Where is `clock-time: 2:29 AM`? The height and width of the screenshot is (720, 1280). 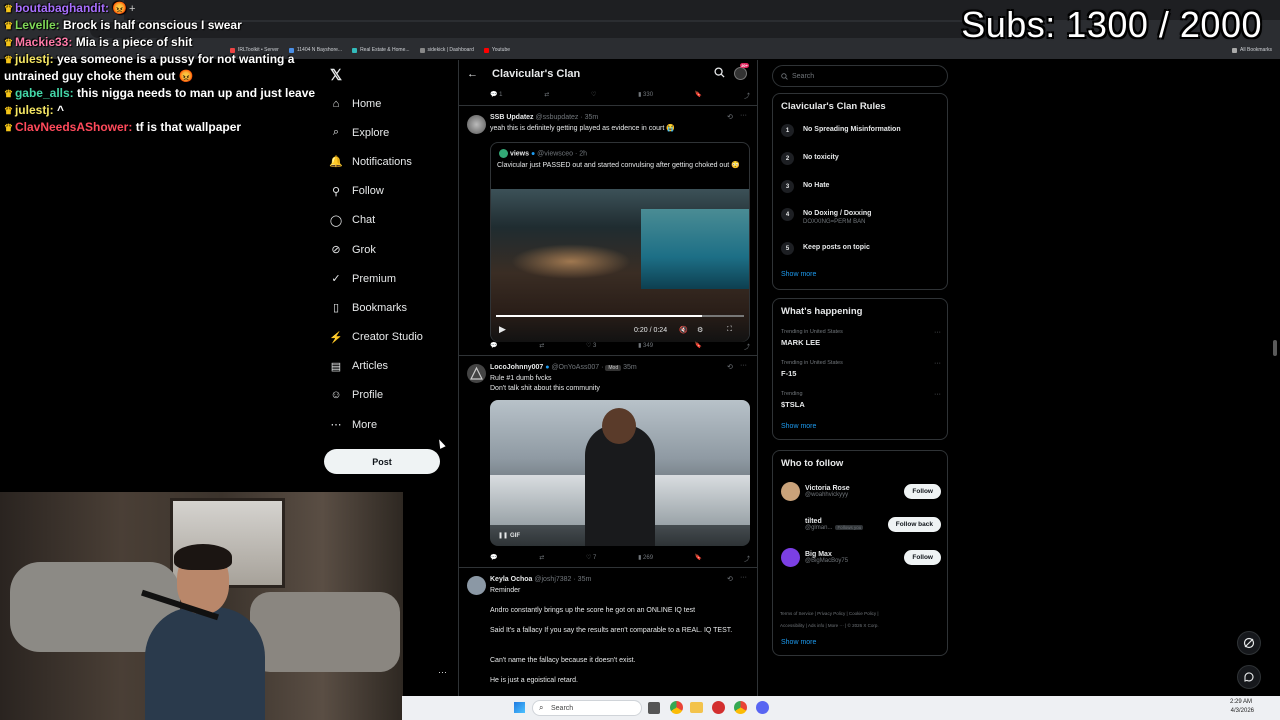
clock-time: 2:29 AM is located at coordinates (1241, 702).